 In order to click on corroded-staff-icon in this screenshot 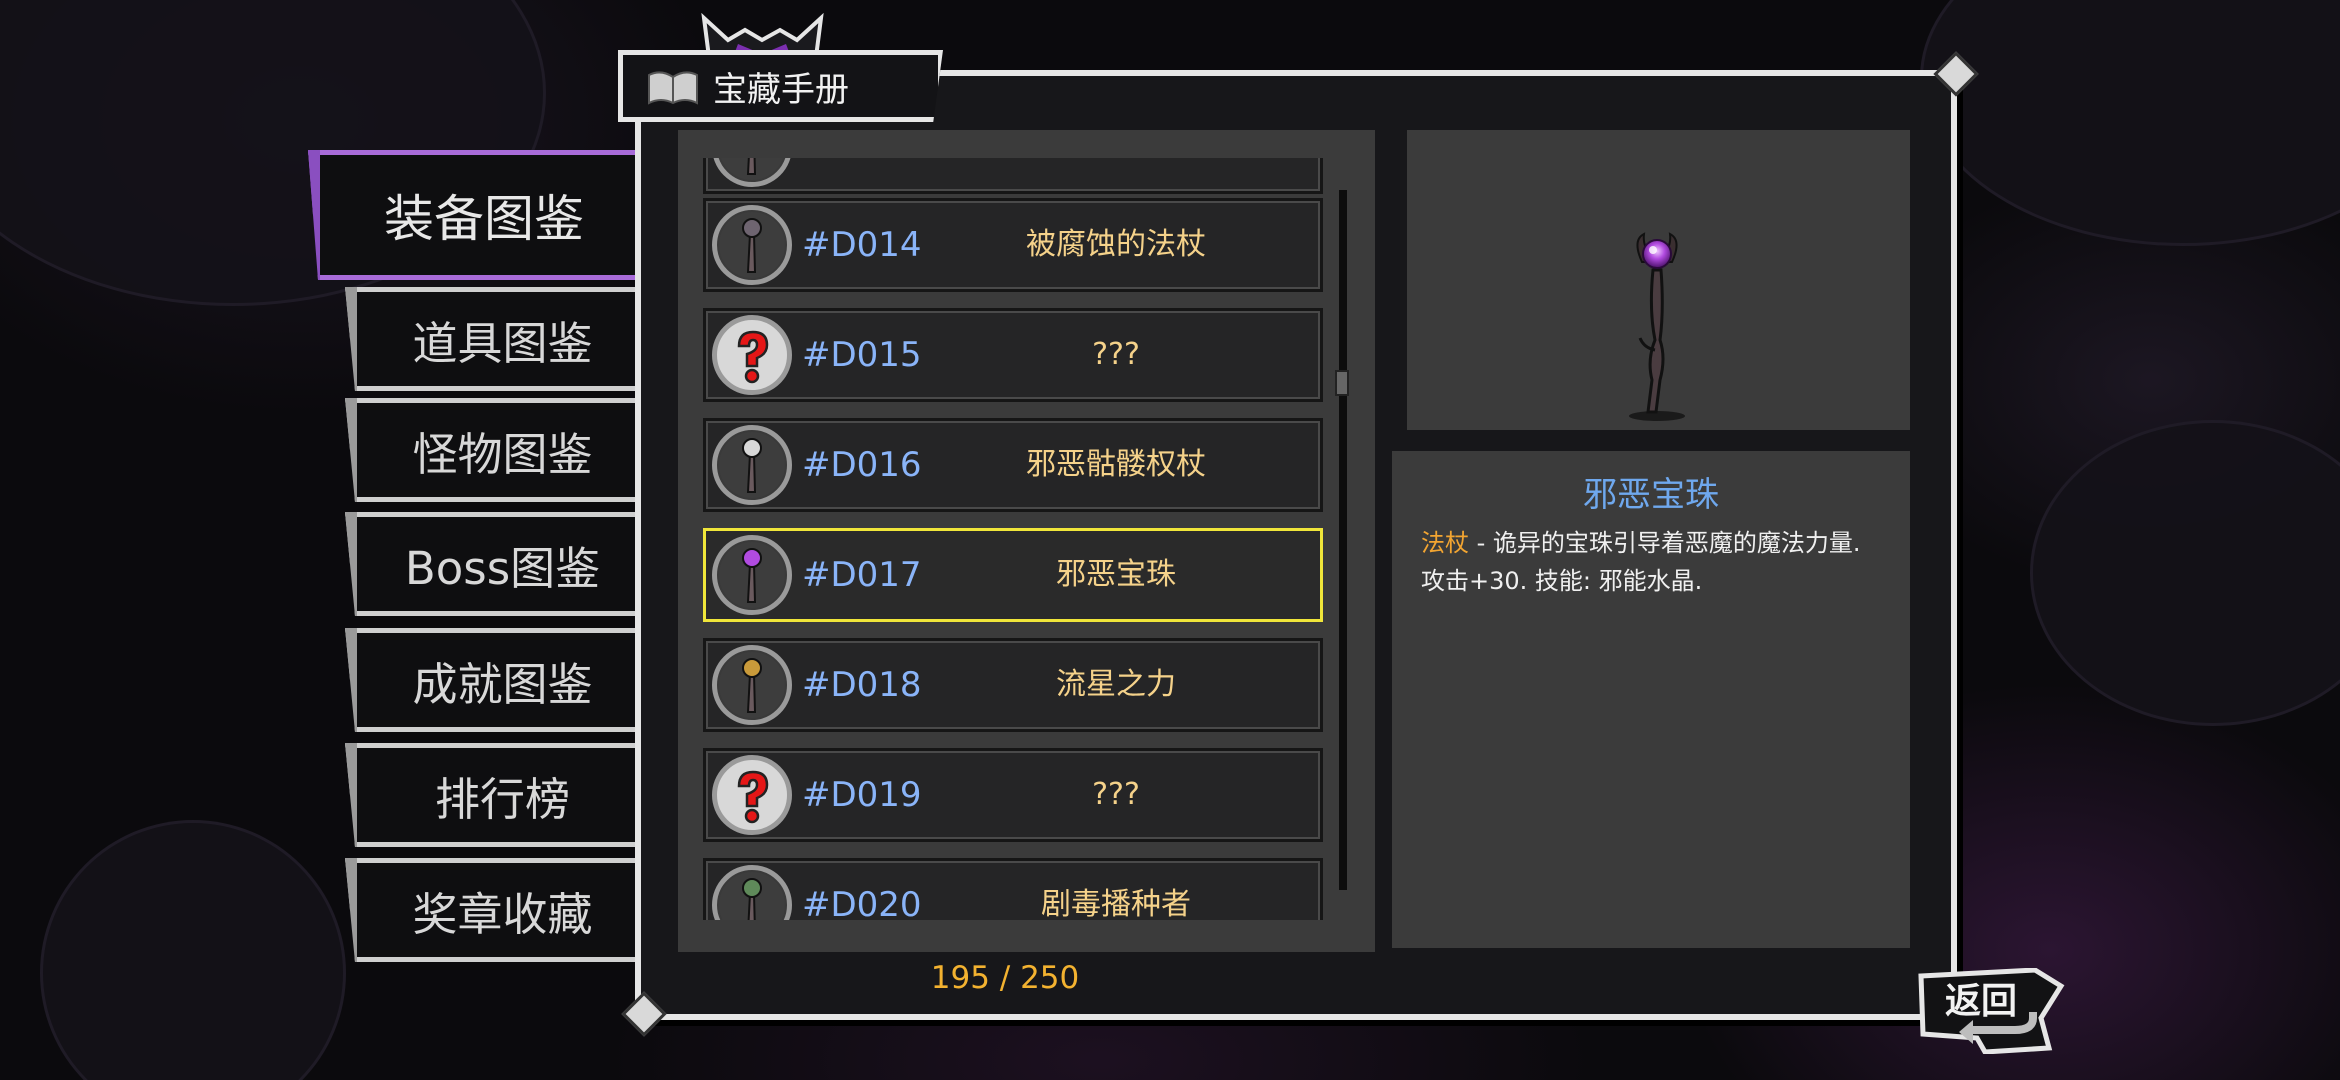, I will do `click(752, 245)`.